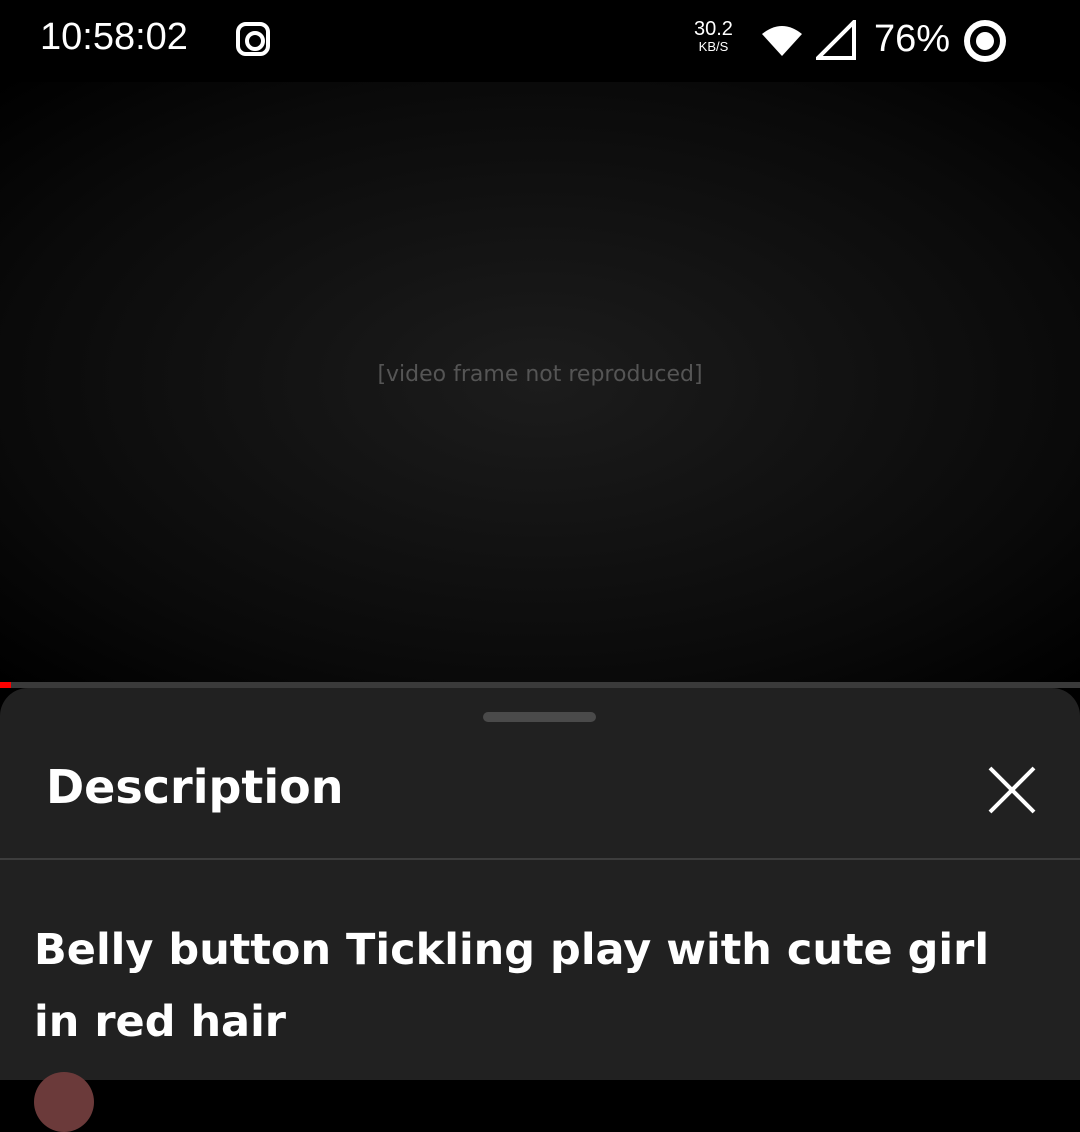 The height and width of the screenshot is (1132, 1080). Describe the element at coordinates (5, 685) in the screenshot. I see `progress-fill` at that location.